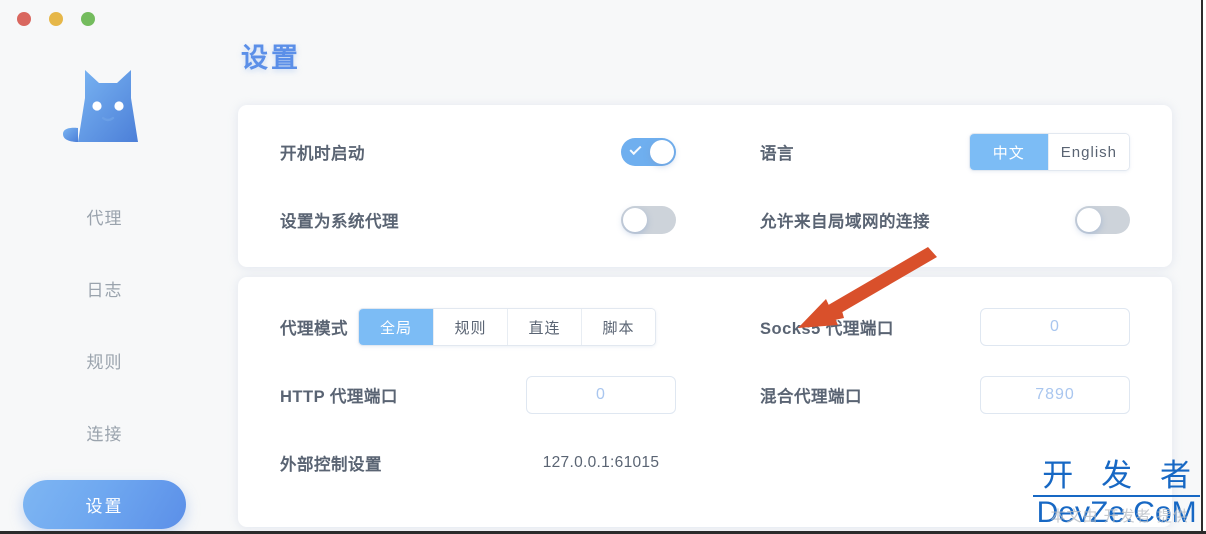 Image resolution: width=1206 pixels, height=534 pixels. What do you see at coordinates (1121, 476) in the screenshot?
I see `watermark-cn: 开 发 者` at bounding box center [1121, 476].